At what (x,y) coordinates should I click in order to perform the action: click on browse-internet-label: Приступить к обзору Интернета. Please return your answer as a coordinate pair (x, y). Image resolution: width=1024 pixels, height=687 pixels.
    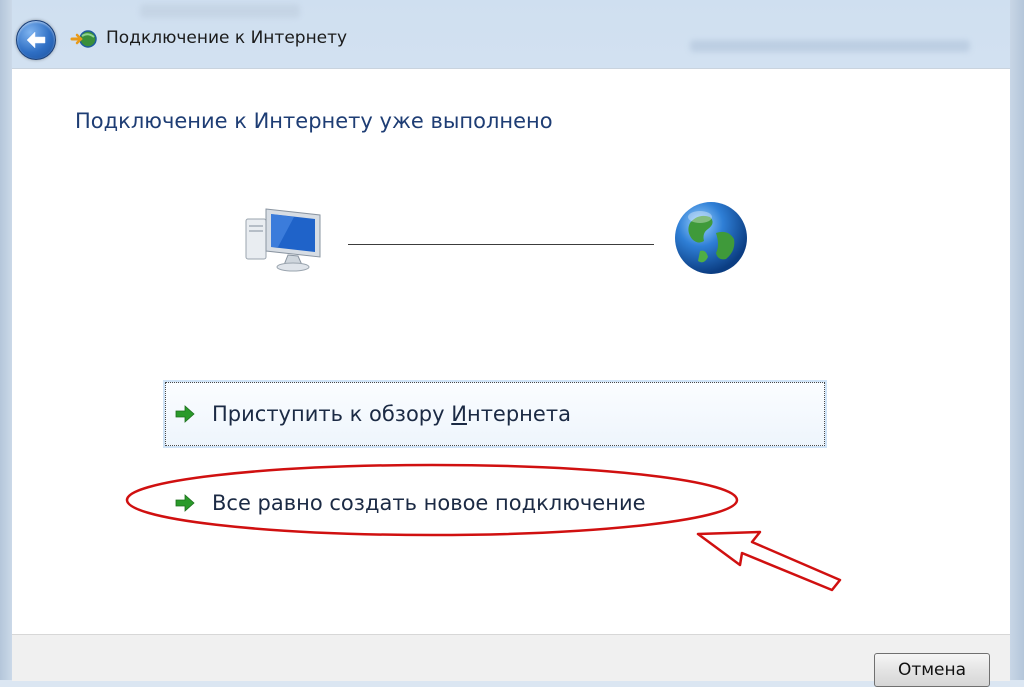
    Looking at the image, I should click on (391, 414).